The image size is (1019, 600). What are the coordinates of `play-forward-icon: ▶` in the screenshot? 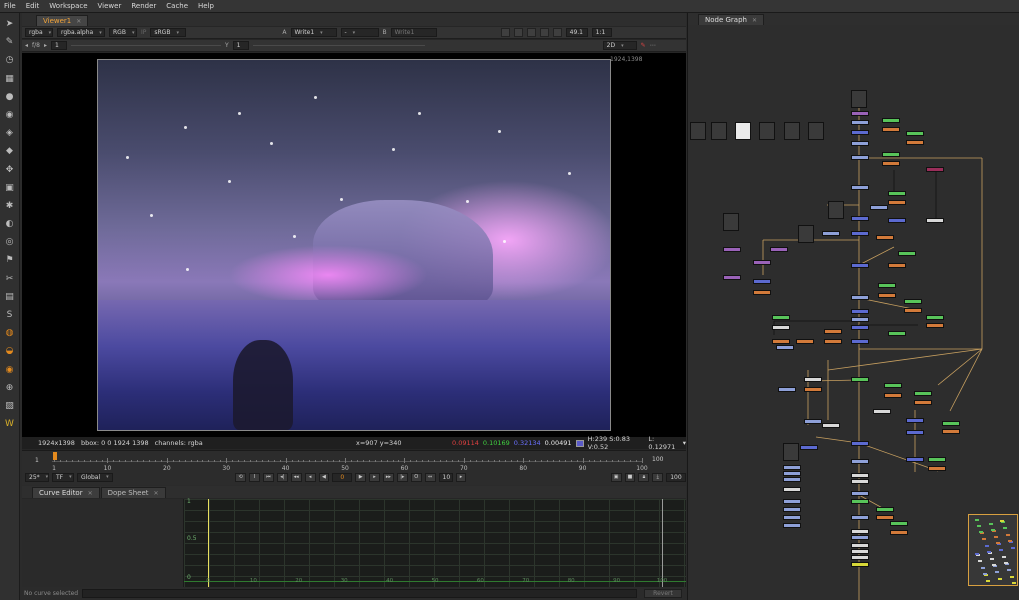 It's located at (361, 477).